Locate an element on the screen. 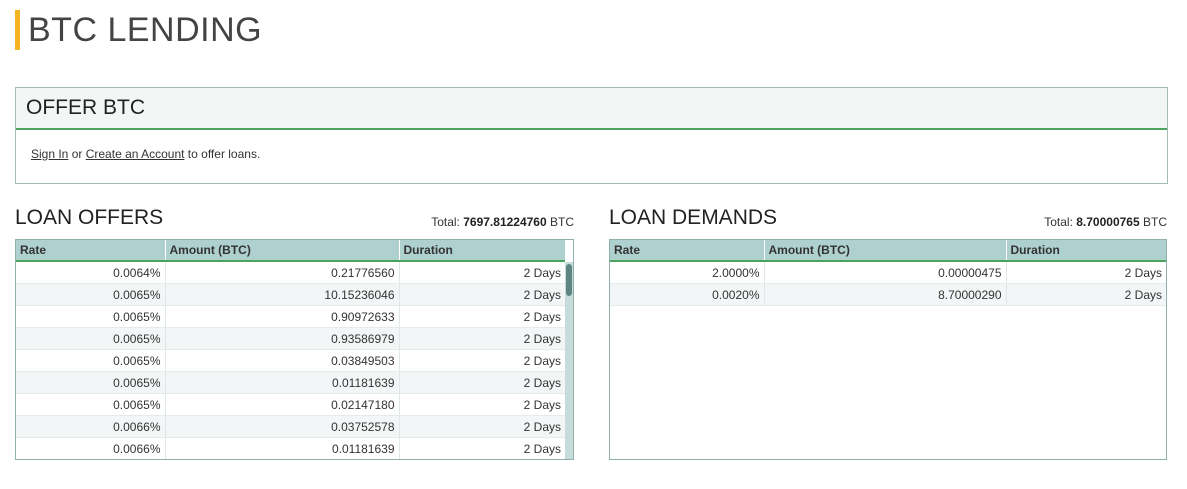 The image size is (1187, 489). loan-demands-total-unit: BTC is located at coordinates (1155, 222).